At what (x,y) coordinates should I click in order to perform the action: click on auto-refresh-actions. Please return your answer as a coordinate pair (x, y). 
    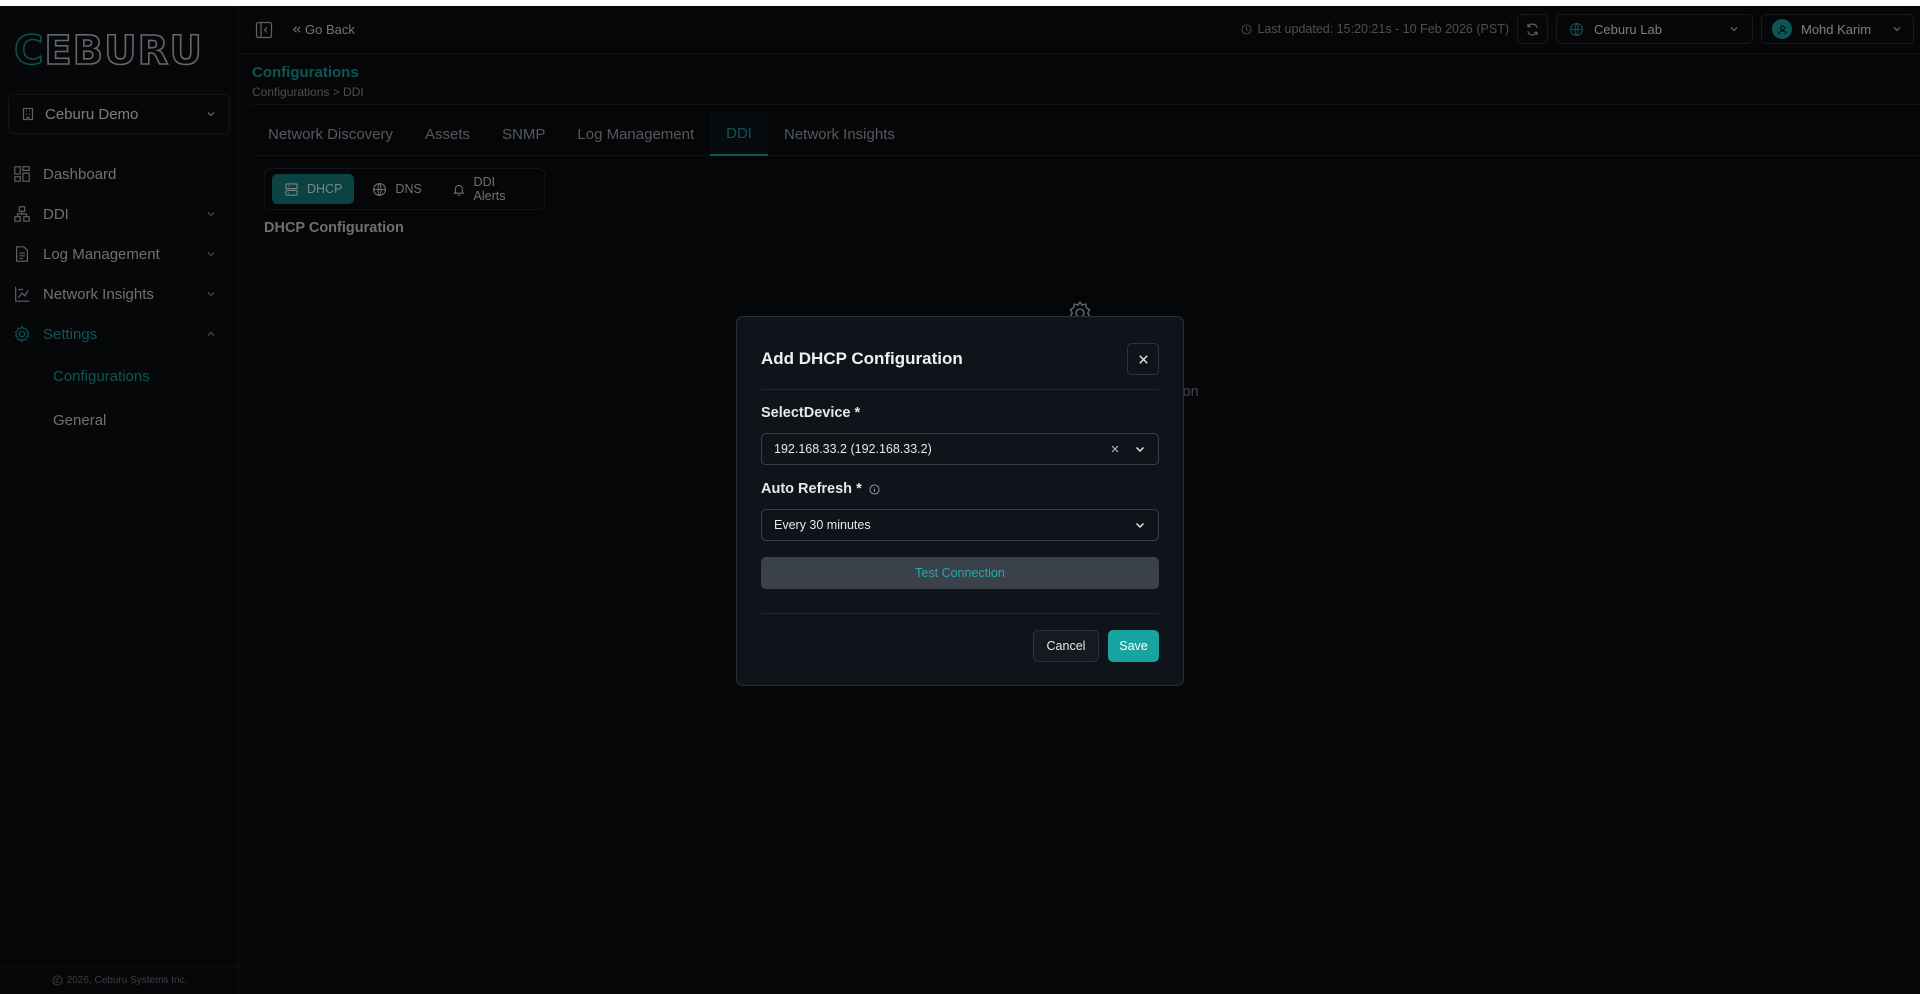
    Looking at the image, I should click on (1140, 525).